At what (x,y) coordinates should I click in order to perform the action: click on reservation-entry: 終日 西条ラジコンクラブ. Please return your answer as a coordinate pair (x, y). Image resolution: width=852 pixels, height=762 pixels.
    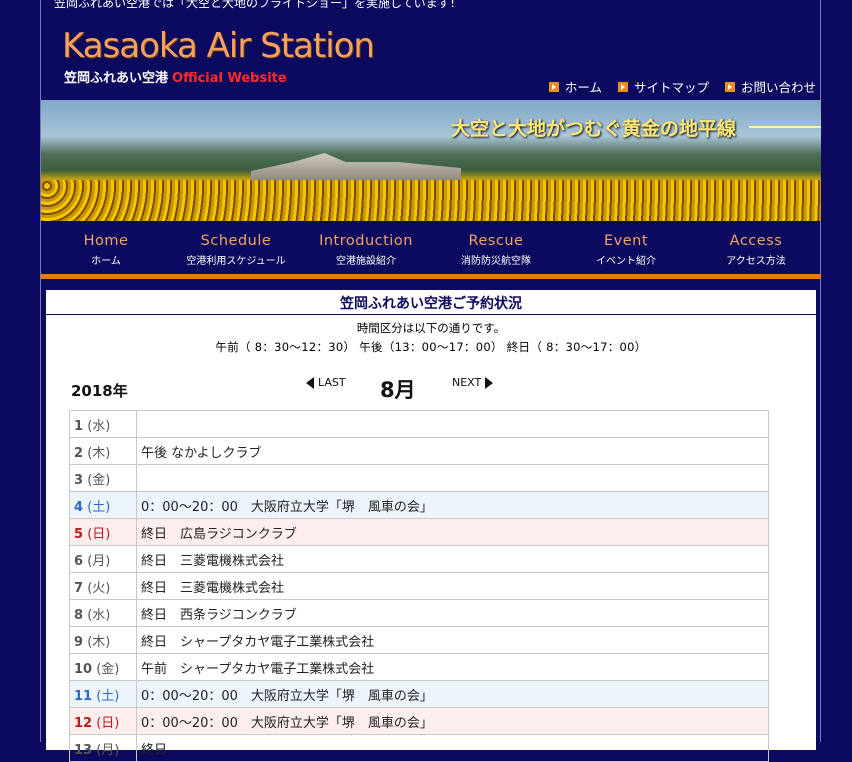
    Looking at the image, I should click on (452, 613).